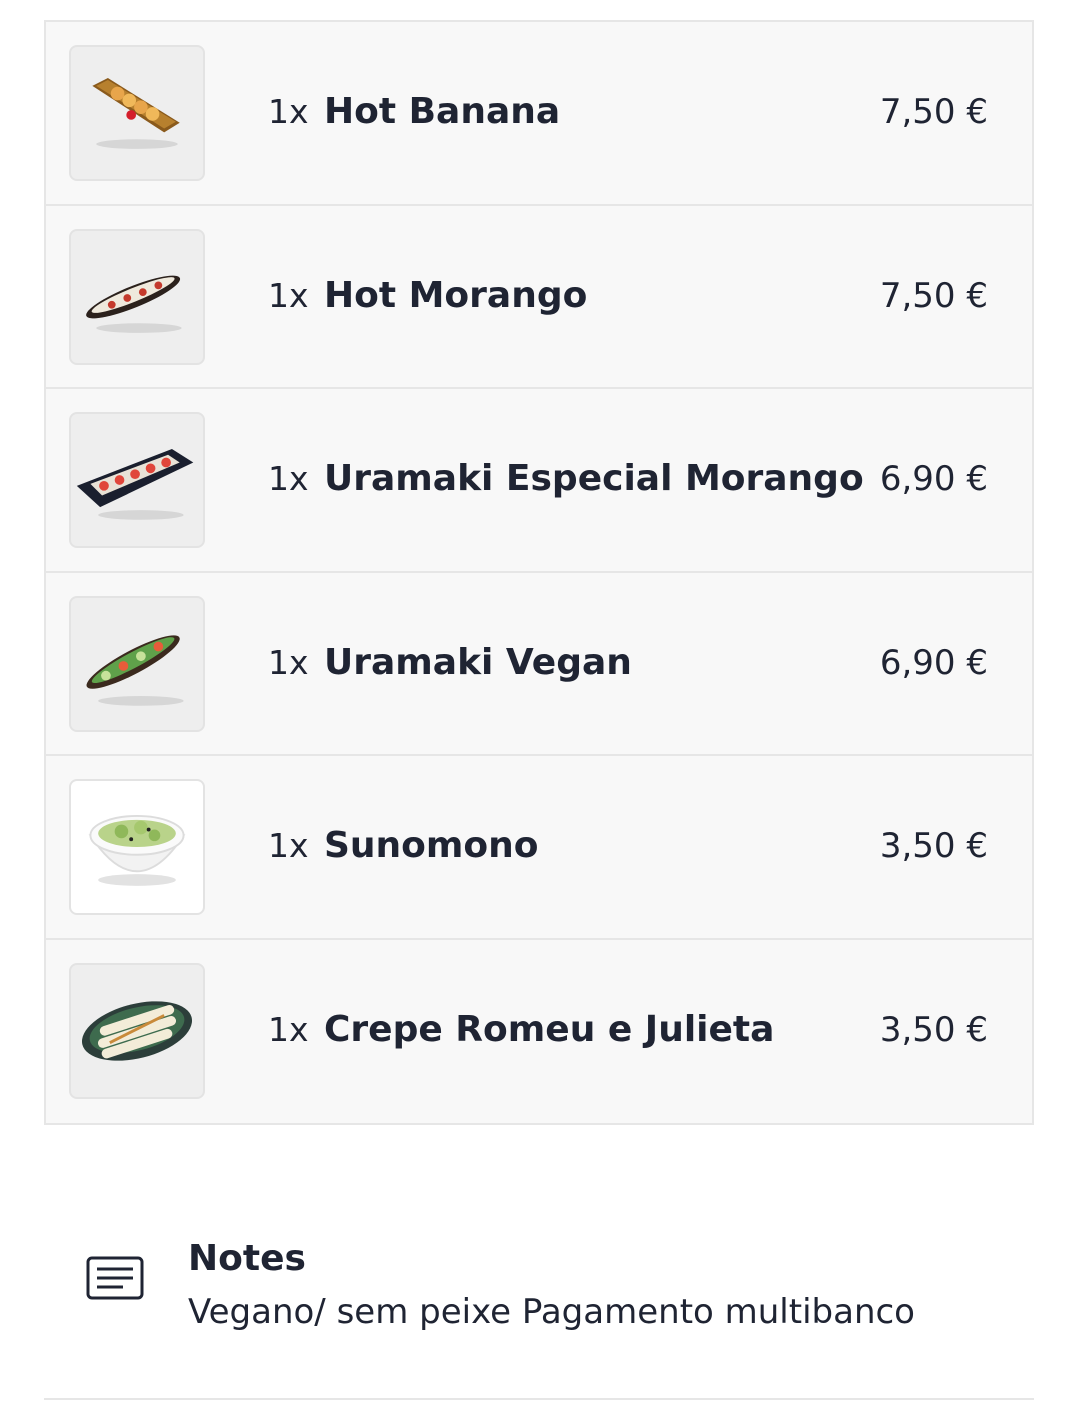  What do you see at coordinates (137, 296) in the screenshot?
I see `sushi-roll-plate-icon` at bounding box center [137, 296].